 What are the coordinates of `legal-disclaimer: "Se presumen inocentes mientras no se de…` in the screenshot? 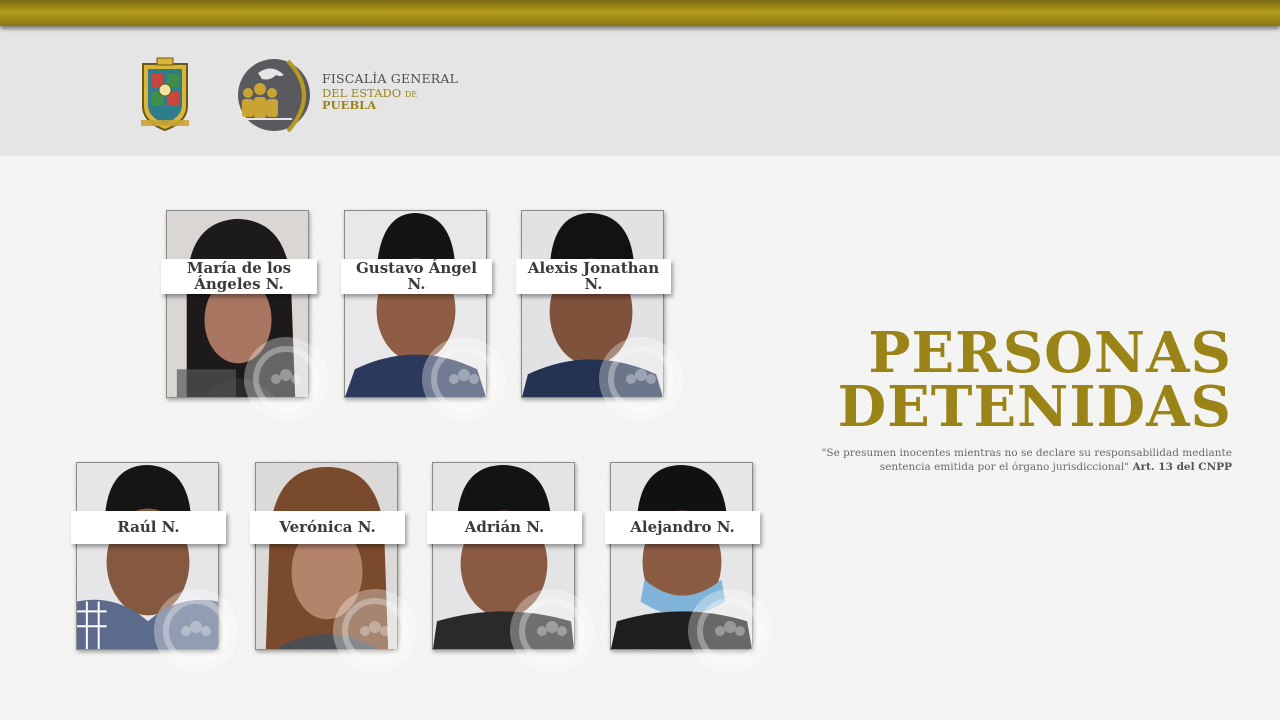 It's located at (1027, 460).